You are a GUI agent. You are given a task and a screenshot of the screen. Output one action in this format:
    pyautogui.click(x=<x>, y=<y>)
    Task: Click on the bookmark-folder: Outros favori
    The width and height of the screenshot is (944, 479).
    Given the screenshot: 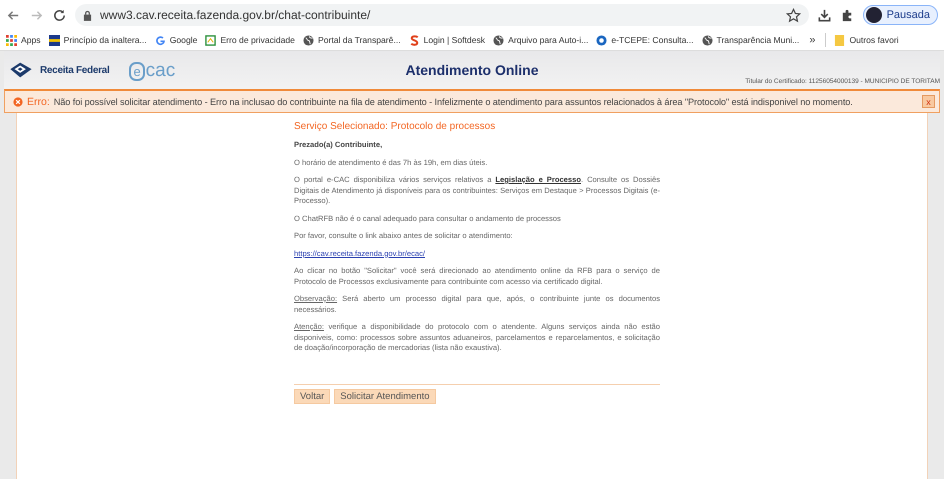 What is the action you would take?
    pyautogui.click(x=866, y=40)
    